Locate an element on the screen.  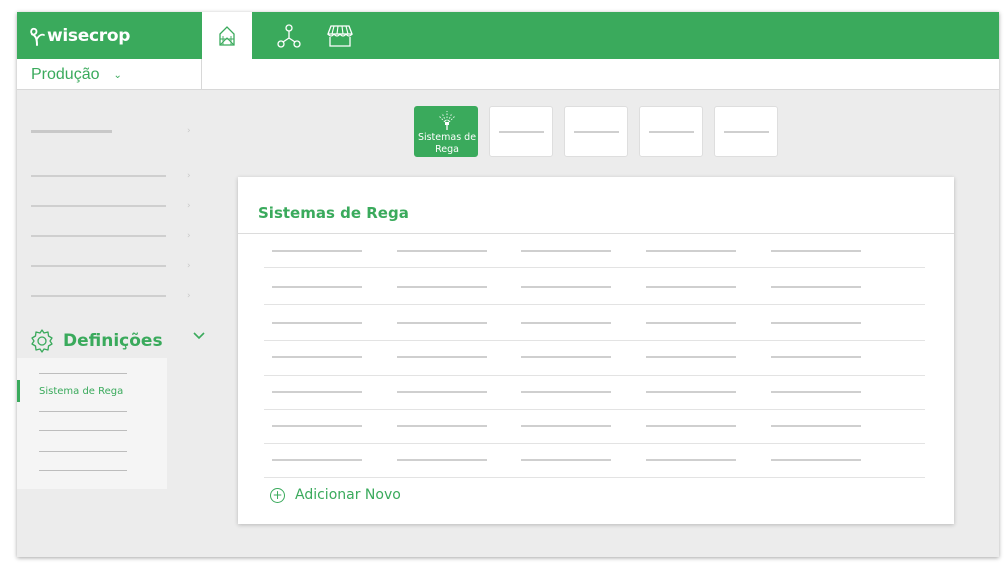
sidebar-section-definicoes: Definições is located at coordinates (119, 341).